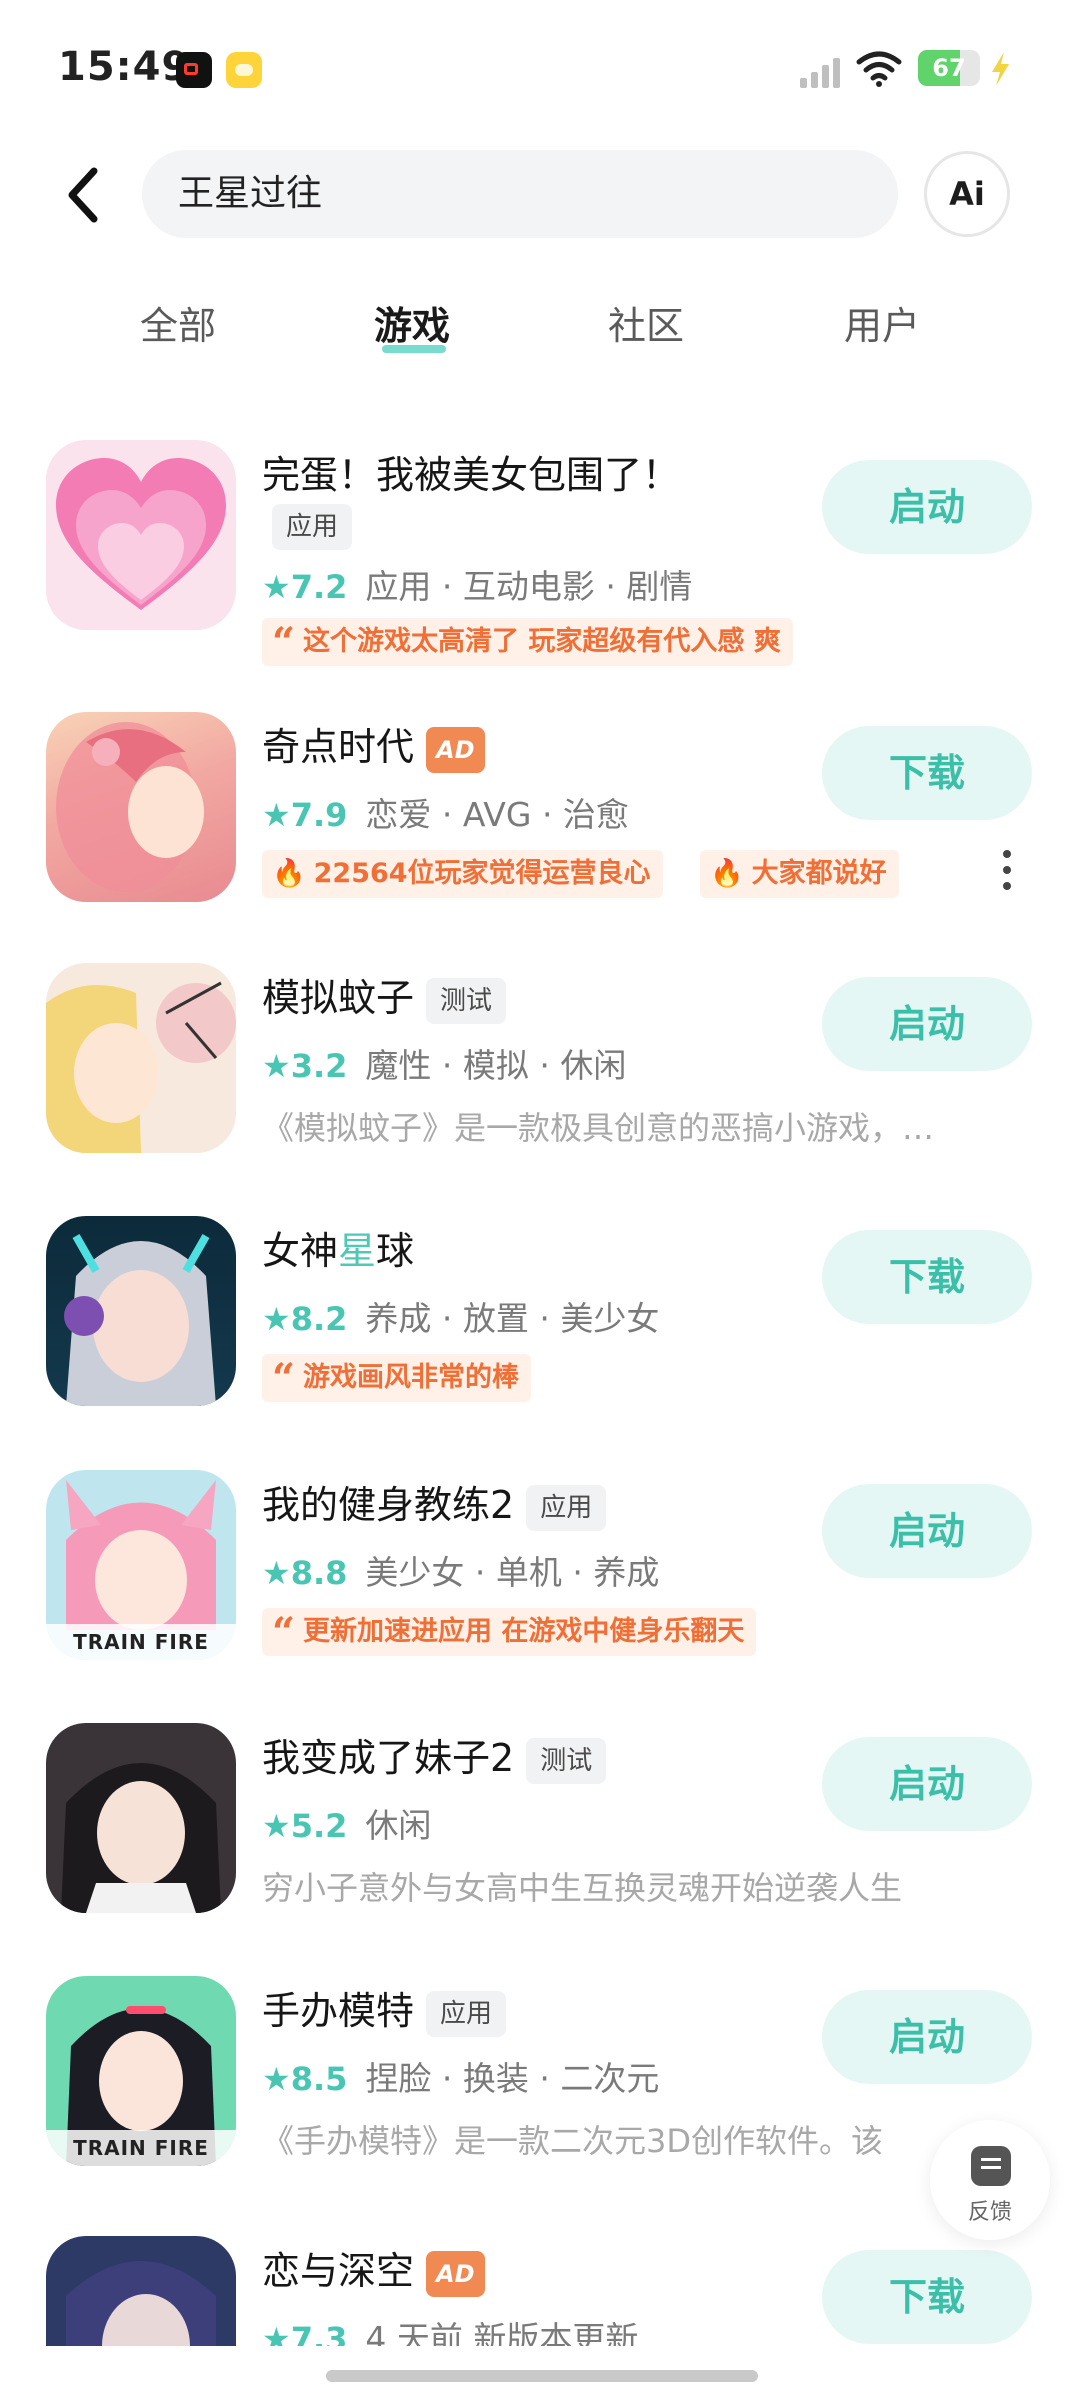  Describe the element at coordinates (338, 747) in the screenshot. I see `title-text: 奇点时代` at that location.